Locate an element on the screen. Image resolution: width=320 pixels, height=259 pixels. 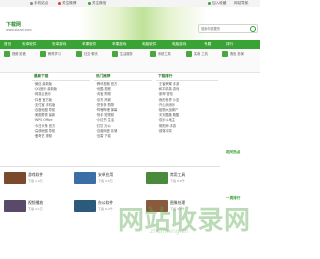
list-item: ·部落冲突 is located at coordinates (188, 131).